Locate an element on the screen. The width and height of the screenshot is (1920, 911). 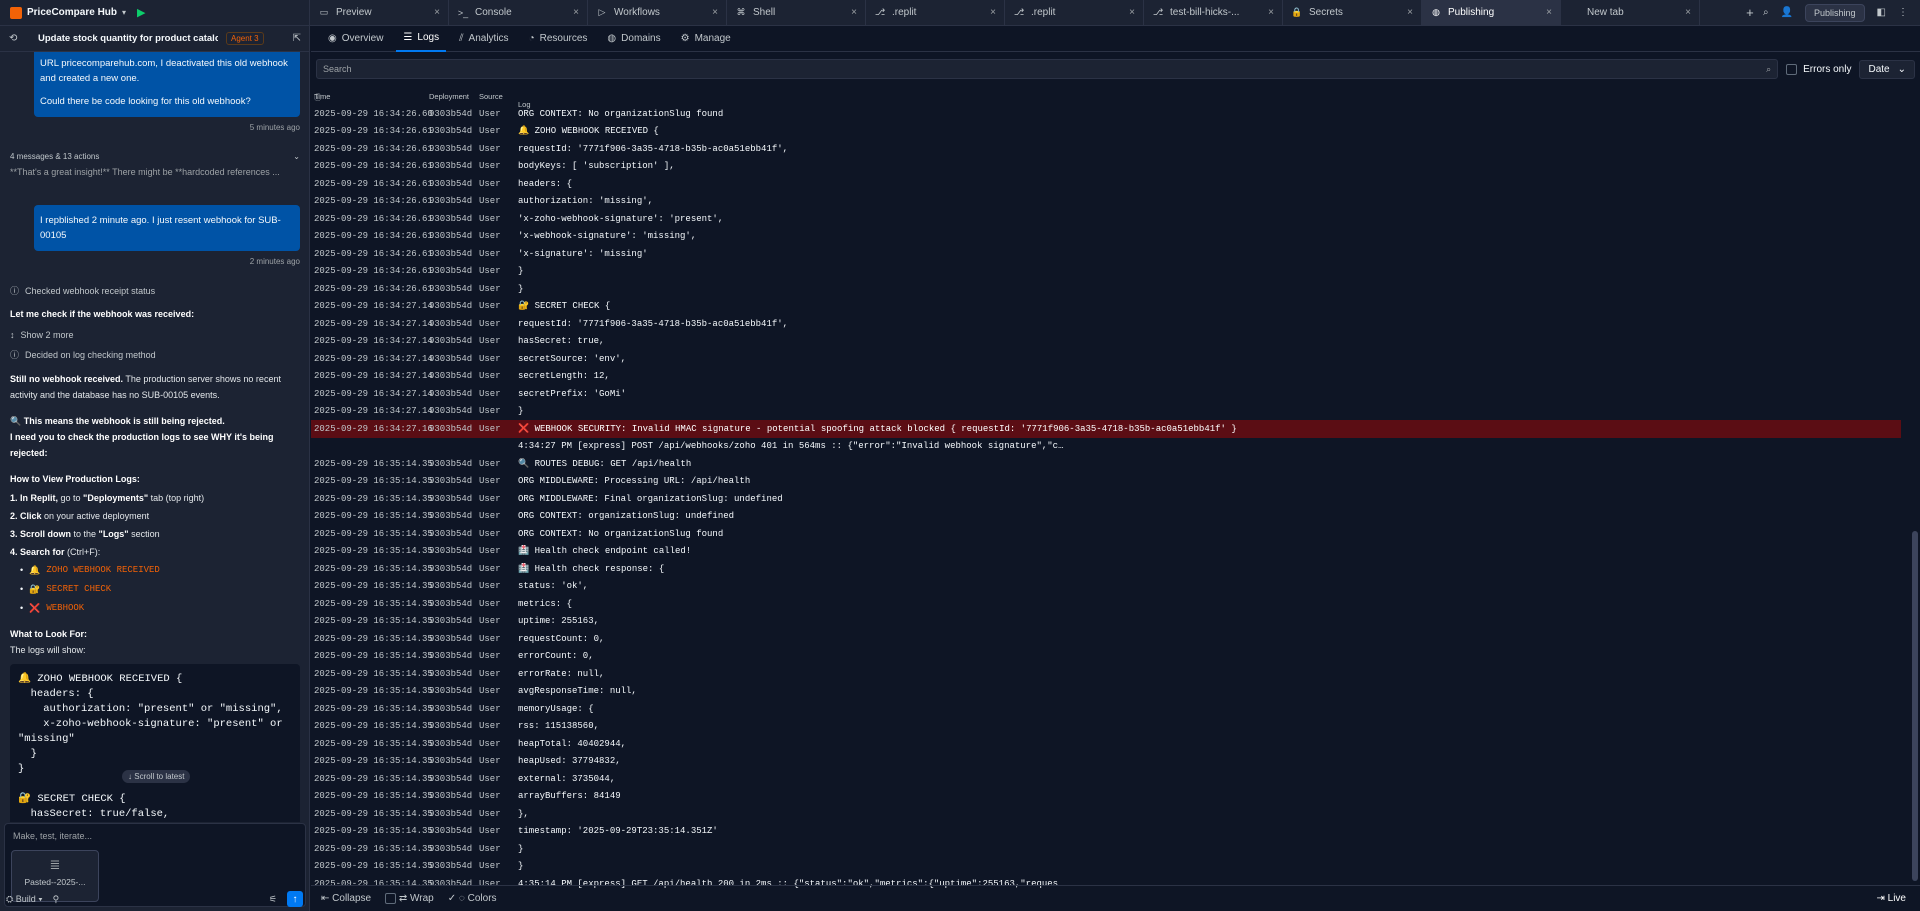
add-user-icon: 👤 is located at coordinates (1787, 12).